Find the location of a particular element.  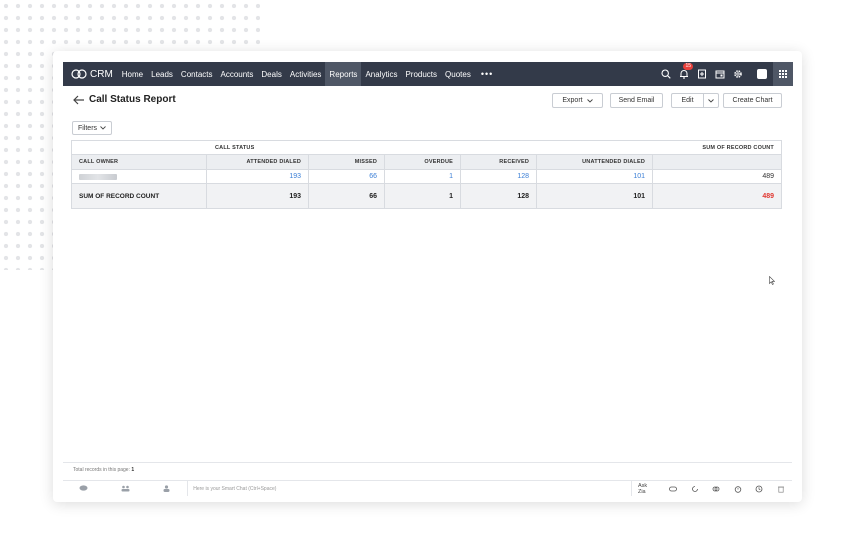

trash-button is located at coordinates (781, 489).